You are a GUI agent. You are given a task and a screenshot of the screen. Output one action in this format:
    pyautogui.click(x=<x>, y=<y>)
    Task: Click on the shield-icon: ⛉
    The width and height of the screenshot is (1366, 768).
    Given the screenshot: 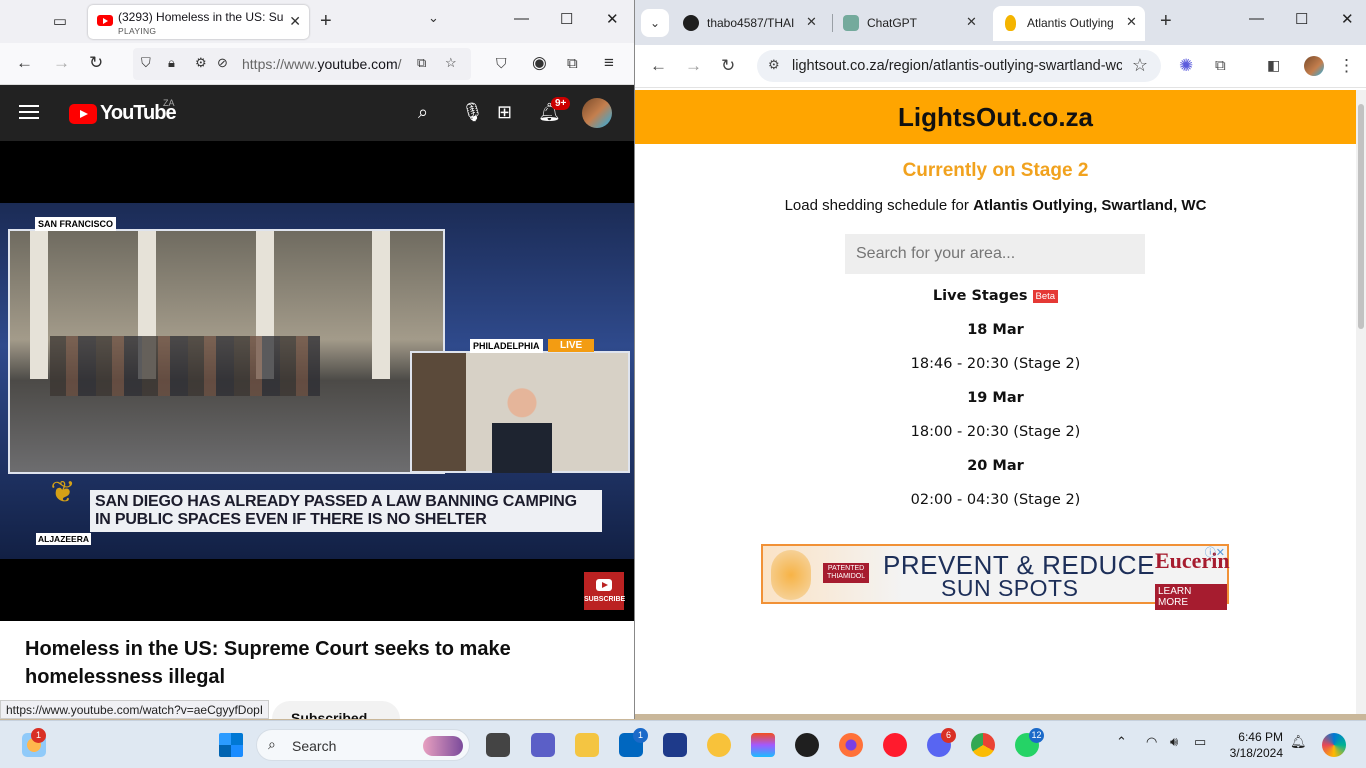 What is the action you would take?
    pyautogui.click(x=146, y=63)
    